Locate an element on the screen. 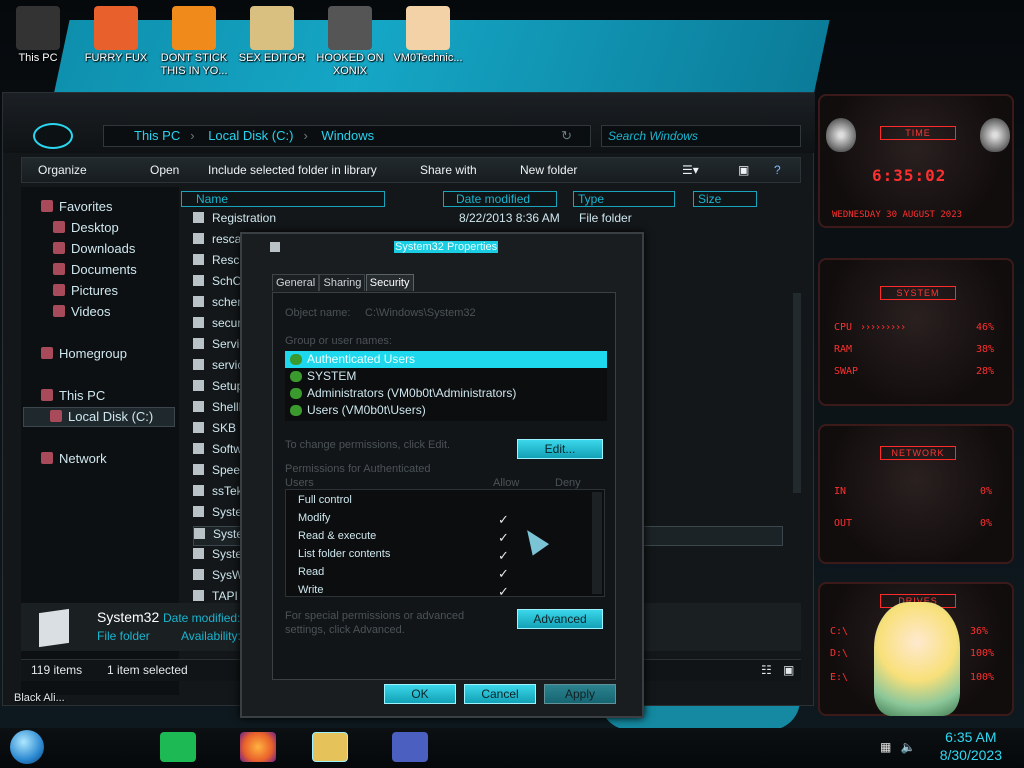  nav-desktop: Desktop is located at coordinates (86, 227).